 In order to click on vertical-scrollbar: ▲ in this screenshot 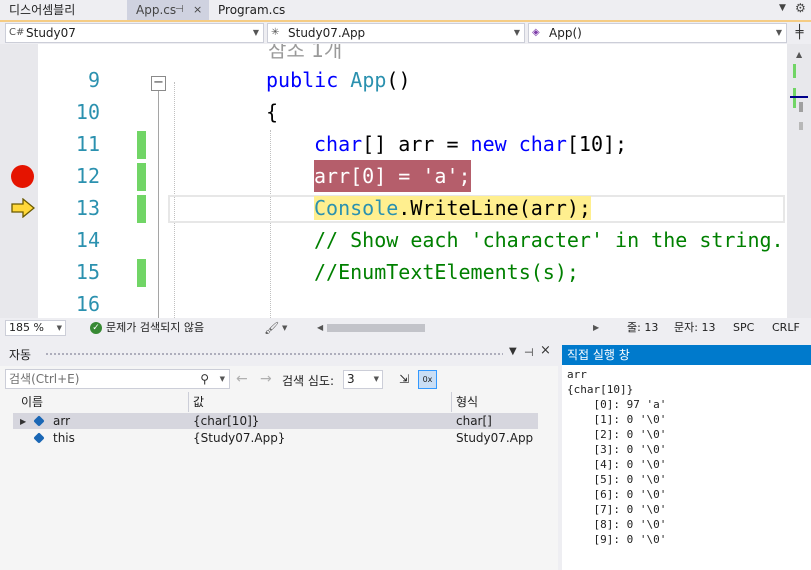, I will do `click(799, 181)`.